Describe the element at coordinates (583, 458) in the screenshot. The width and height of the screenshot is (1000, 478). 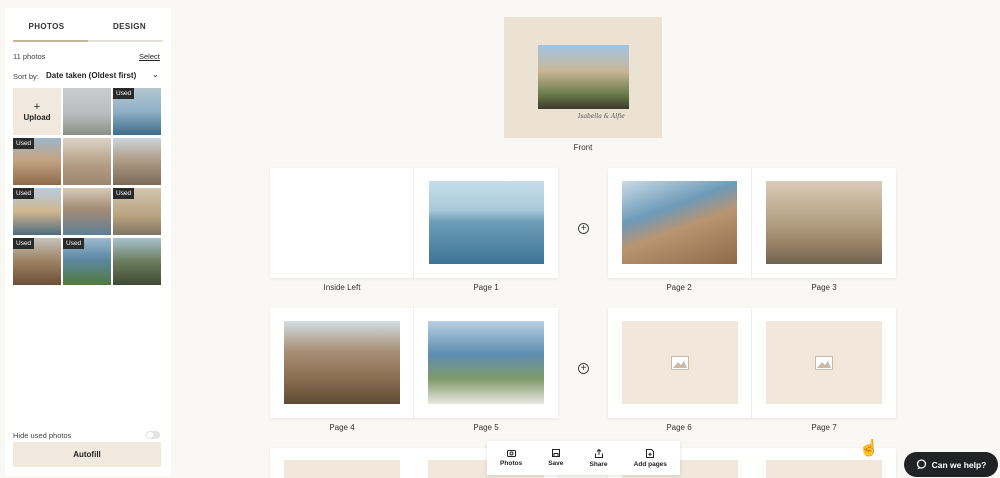
I see `bottom-toolbar: Photos Save Share Add pages` at that location.